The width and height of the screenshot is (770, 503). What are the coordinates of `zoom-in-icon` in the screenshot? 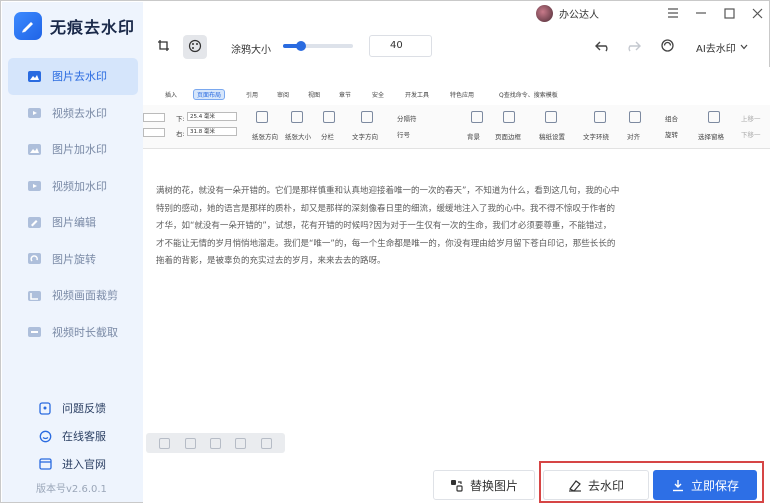 It's located at (190, 443).